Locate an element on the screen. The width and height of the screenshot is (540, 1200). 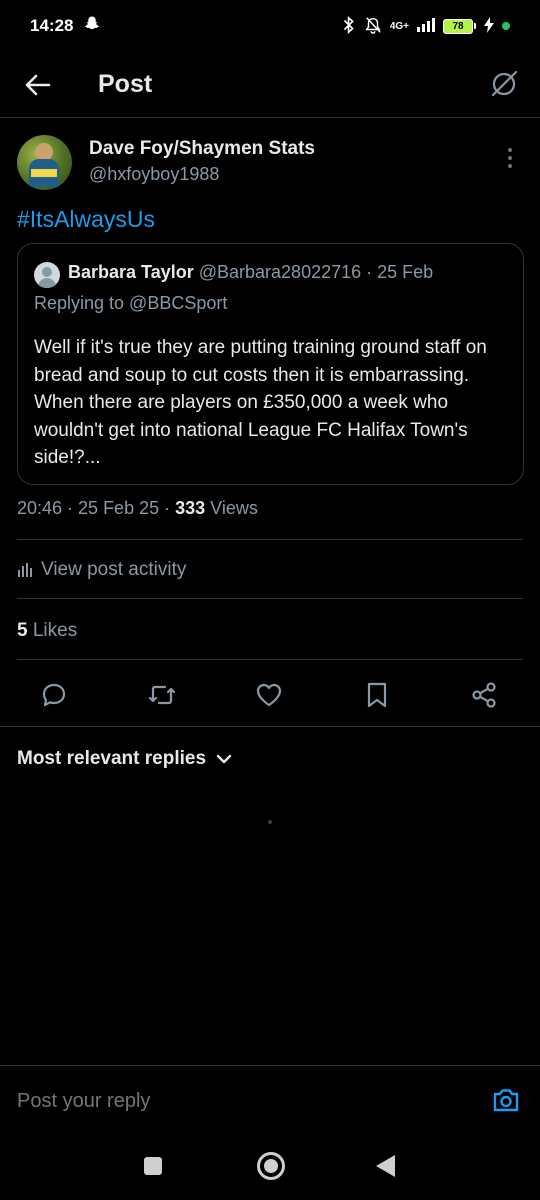
system-nav-bar is located at coordinates (270, 1165).